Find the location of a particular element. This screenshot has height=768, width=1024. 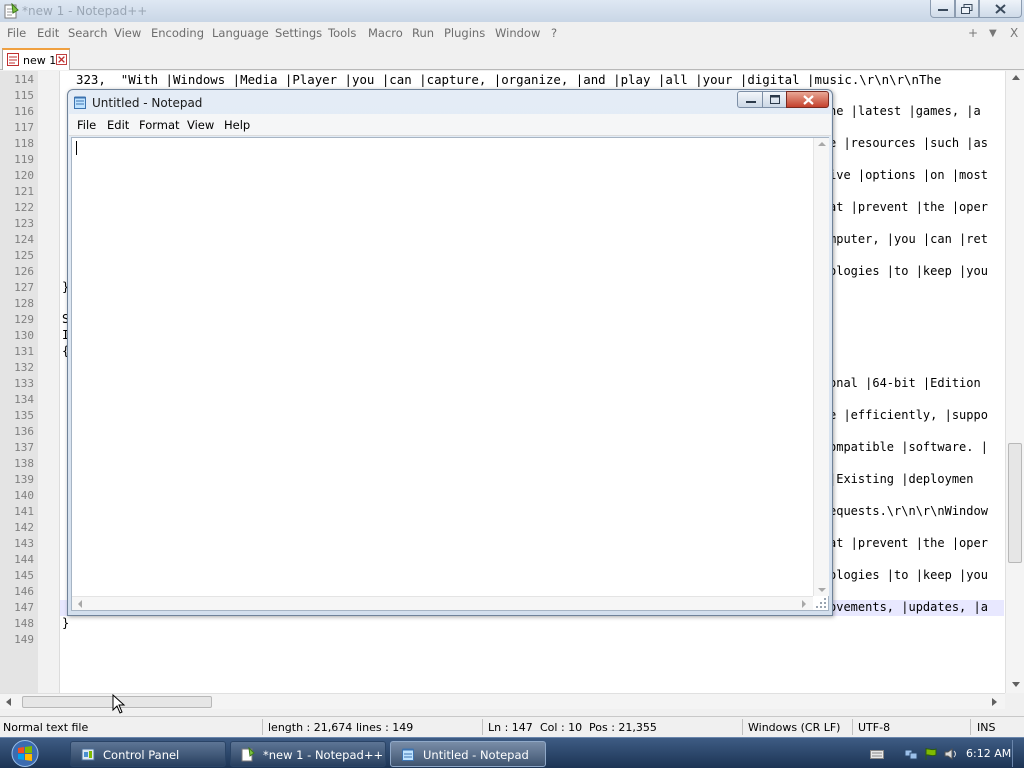

code-fragment-145: ologies |to |keep |you is located at coordinates (908, 575).